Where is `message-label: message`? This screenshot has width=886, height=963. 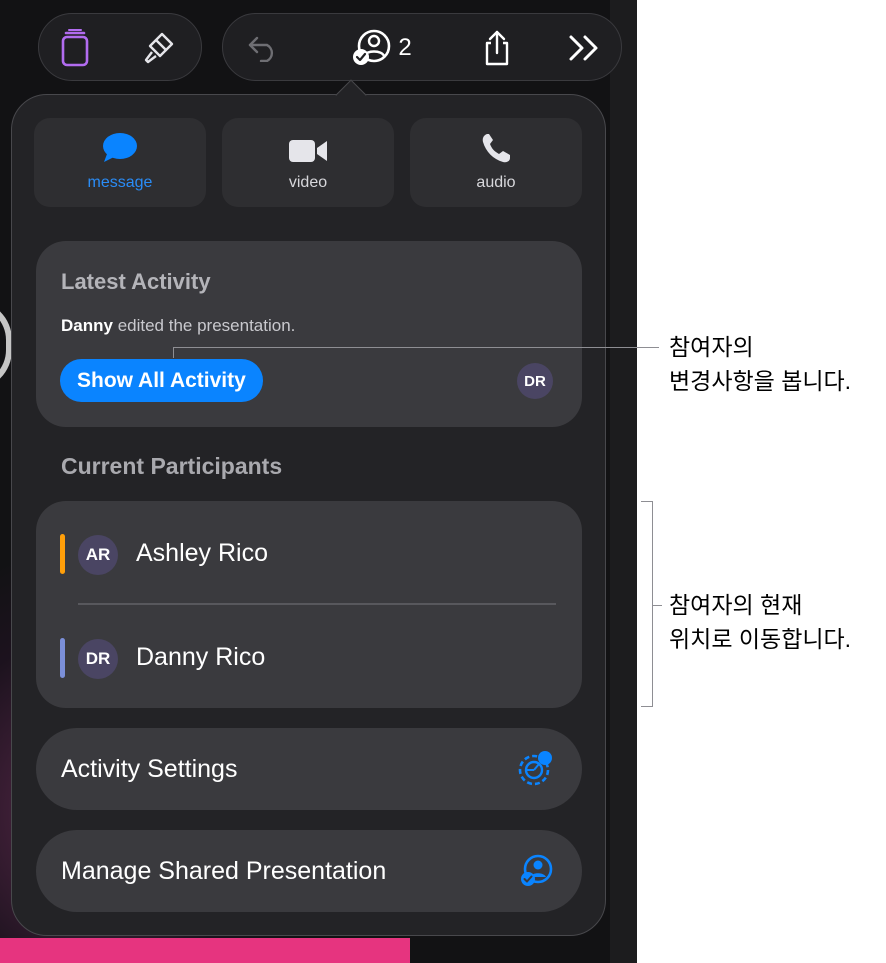
message-label: message is located at coordinates (120, 182).